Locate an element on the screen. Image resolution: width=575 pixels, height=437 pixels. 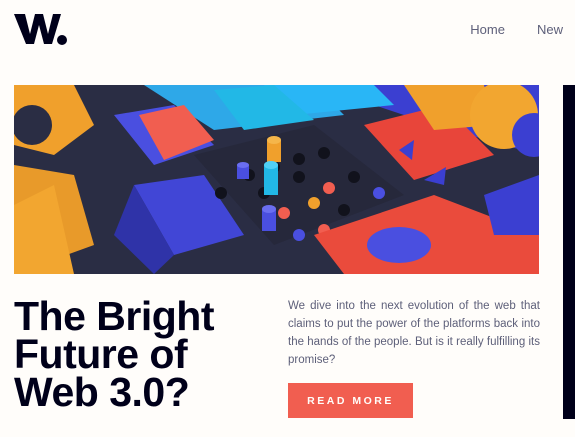
logo is located at coordinates (42, 28).